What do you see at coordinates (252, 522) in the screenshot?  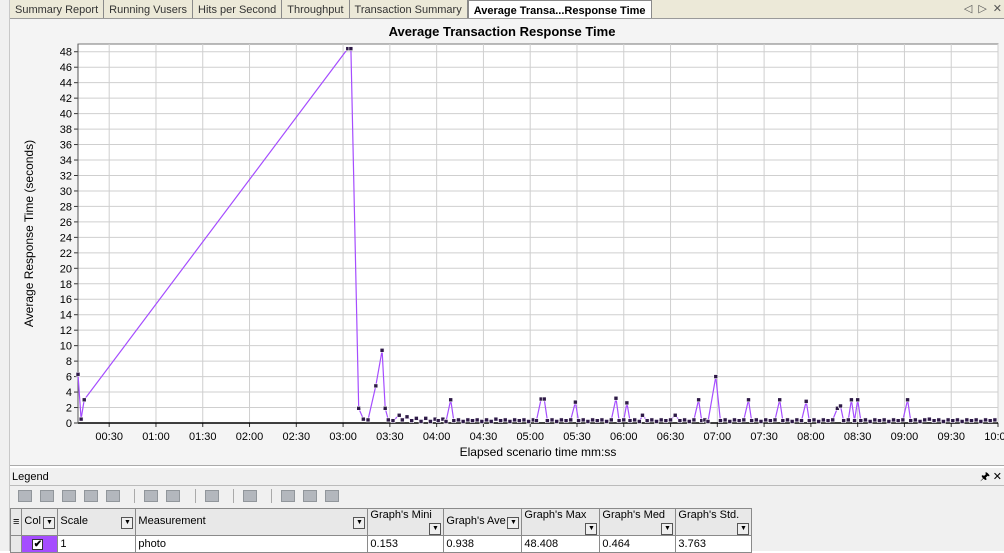 I see `legend-col-header-measurement: Measurement ▼` at bounding box center [252, 522].